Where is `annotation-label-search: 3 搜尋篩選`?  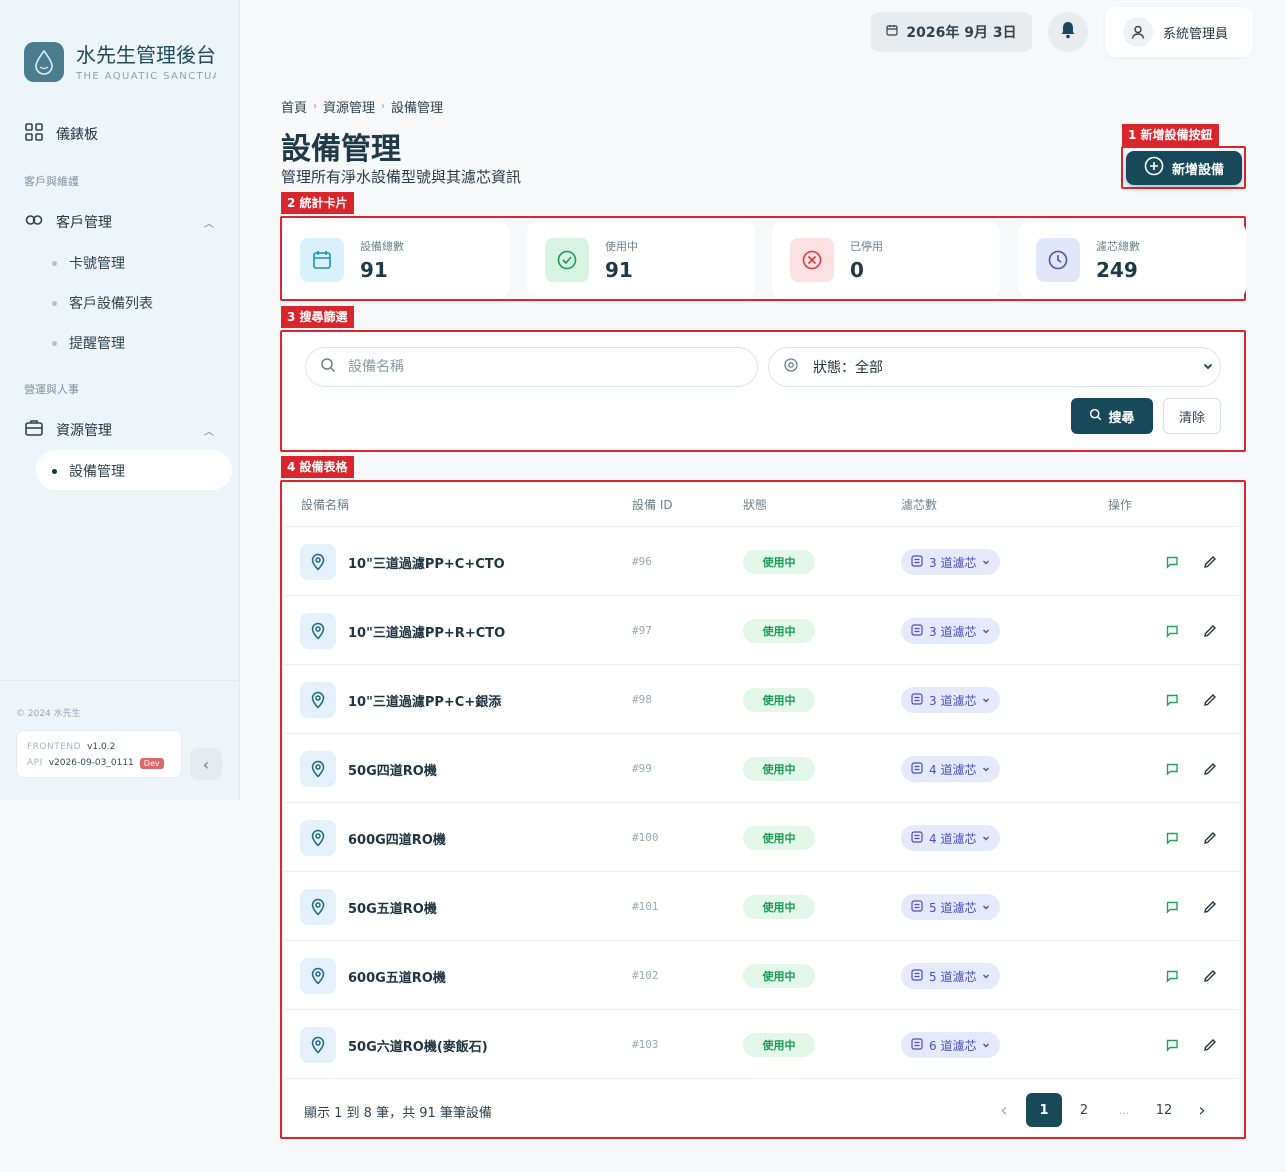
annotation-label-search: 3 搜尋篩選 is located at coordinates (317, 317).